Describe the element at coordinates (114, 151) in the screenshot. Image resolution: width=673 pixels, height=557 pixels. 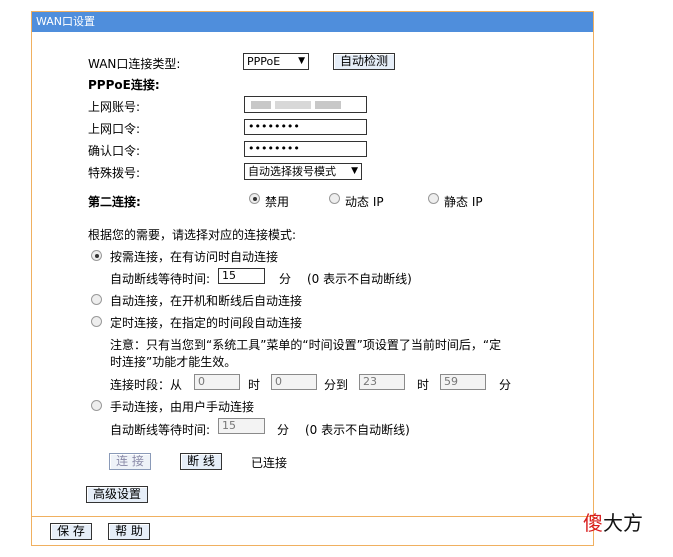
I see `confirm-password-label: 确认口令:` at that location.